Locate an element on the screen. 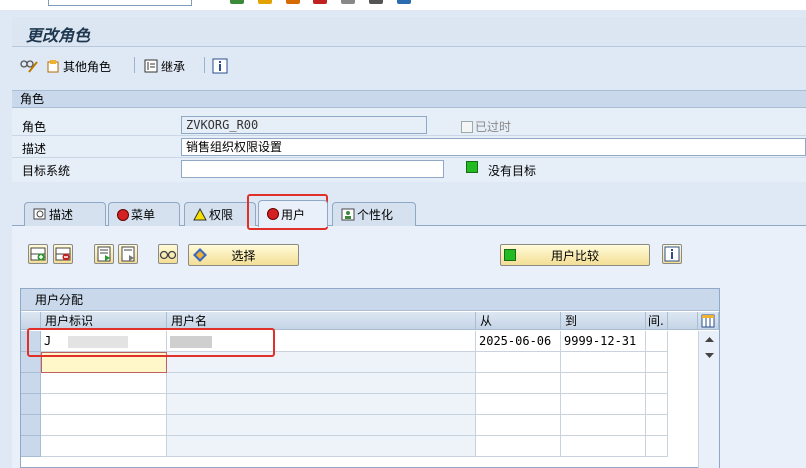 This screenshot has width=806, height=468. from-date-cell: 2025-06-06 is located at coordinates (518, 341).